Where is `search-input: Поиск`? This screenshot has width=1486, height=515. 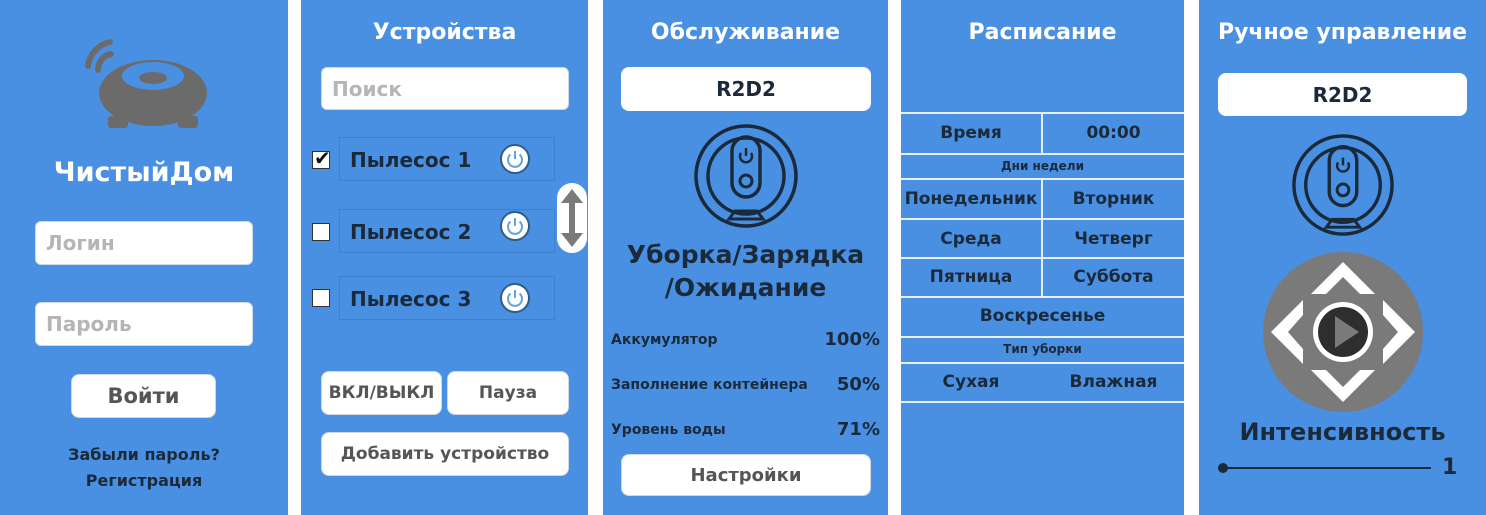
search-input: Поиск is located at coordinates (445, 88).